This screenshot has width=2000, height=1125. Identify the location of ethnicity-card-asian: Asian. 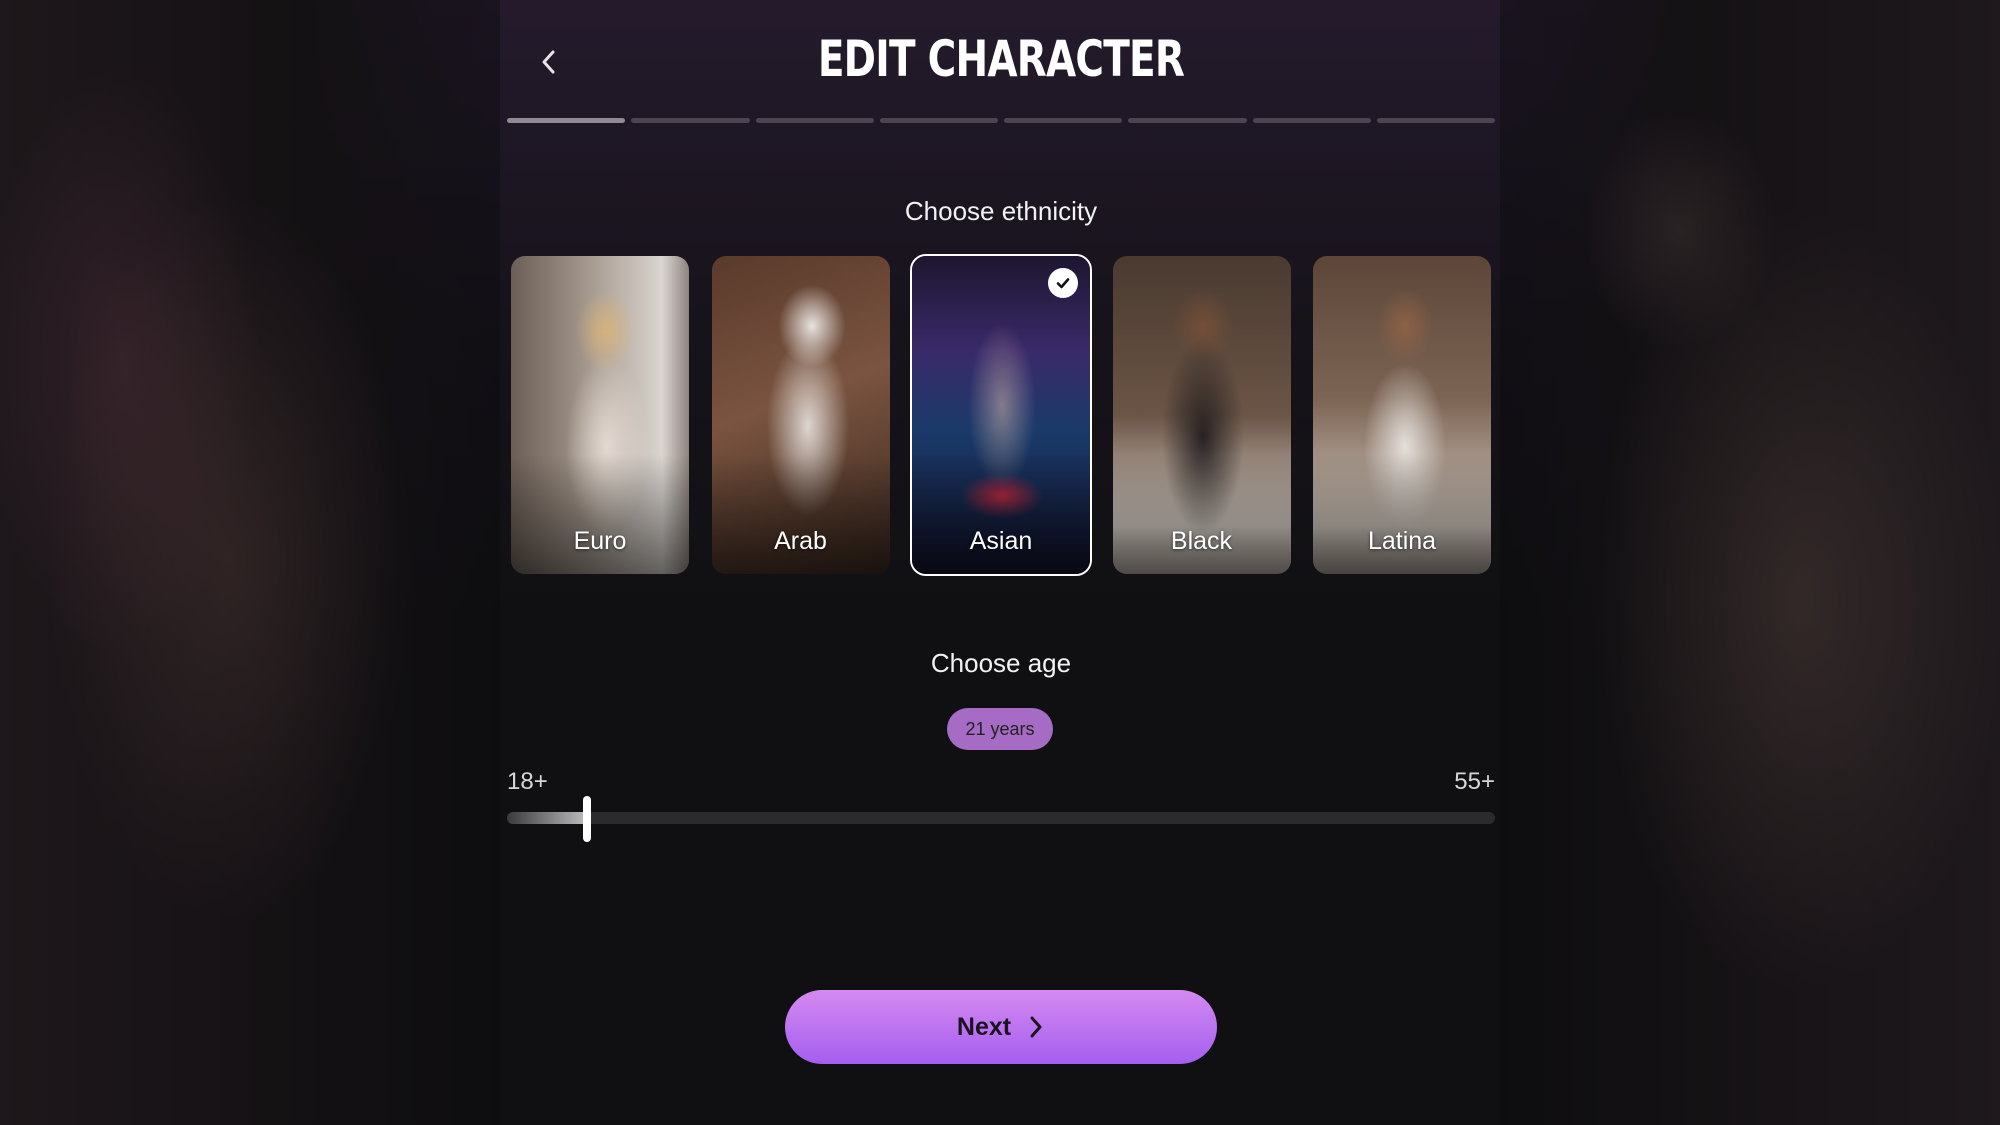
(1001, 415).